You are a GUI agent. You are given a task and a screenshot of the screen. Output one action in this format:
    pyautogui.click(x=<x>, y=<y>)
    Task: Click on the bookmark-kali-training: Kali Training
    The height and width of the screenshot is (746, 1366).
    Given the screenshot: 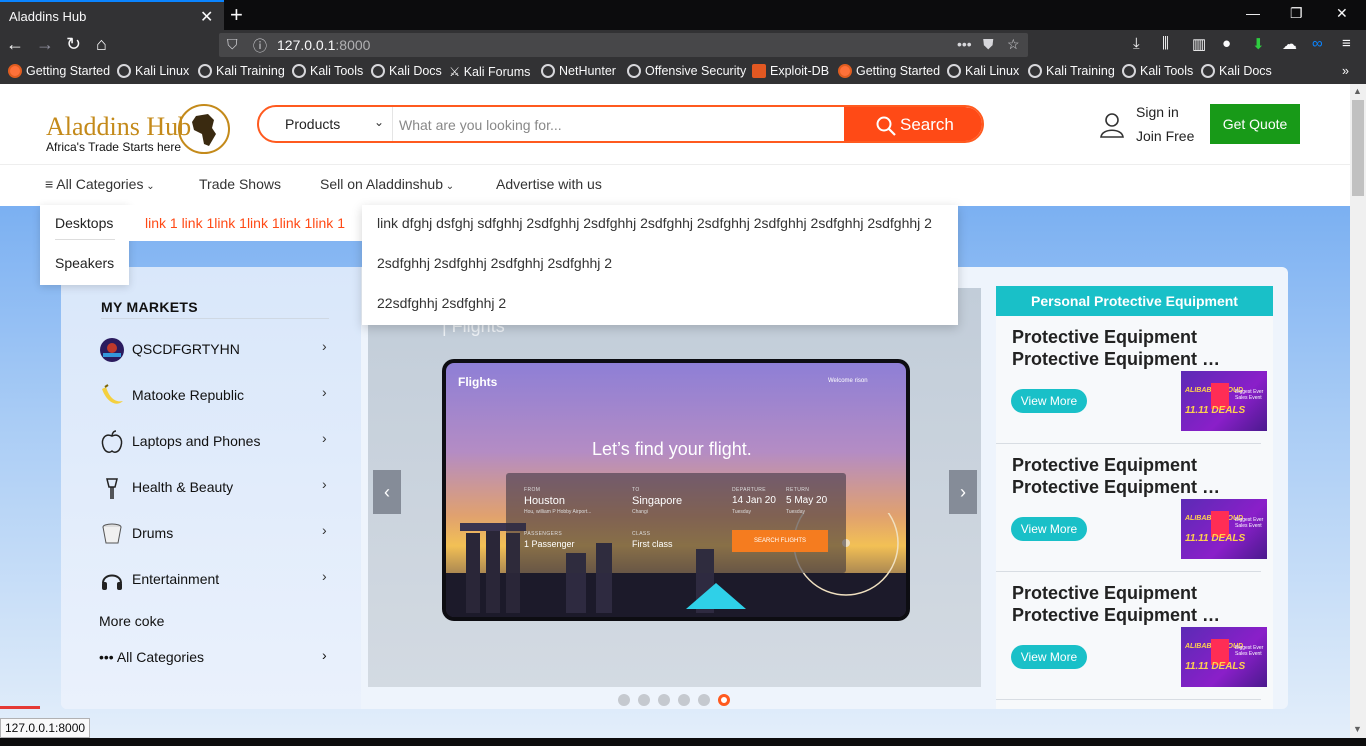 What is the action you would take?
    pyautogui.click(x=241, y=71)
    